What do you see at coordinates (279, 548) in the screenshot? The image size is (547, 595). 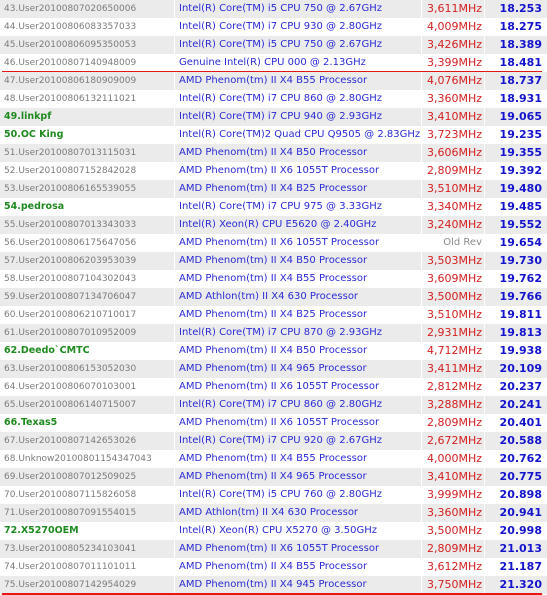 I see `cpu-model-cell: AMD Phenom(tm) II X6 1055T Processor` at bounding box center [279, 548].